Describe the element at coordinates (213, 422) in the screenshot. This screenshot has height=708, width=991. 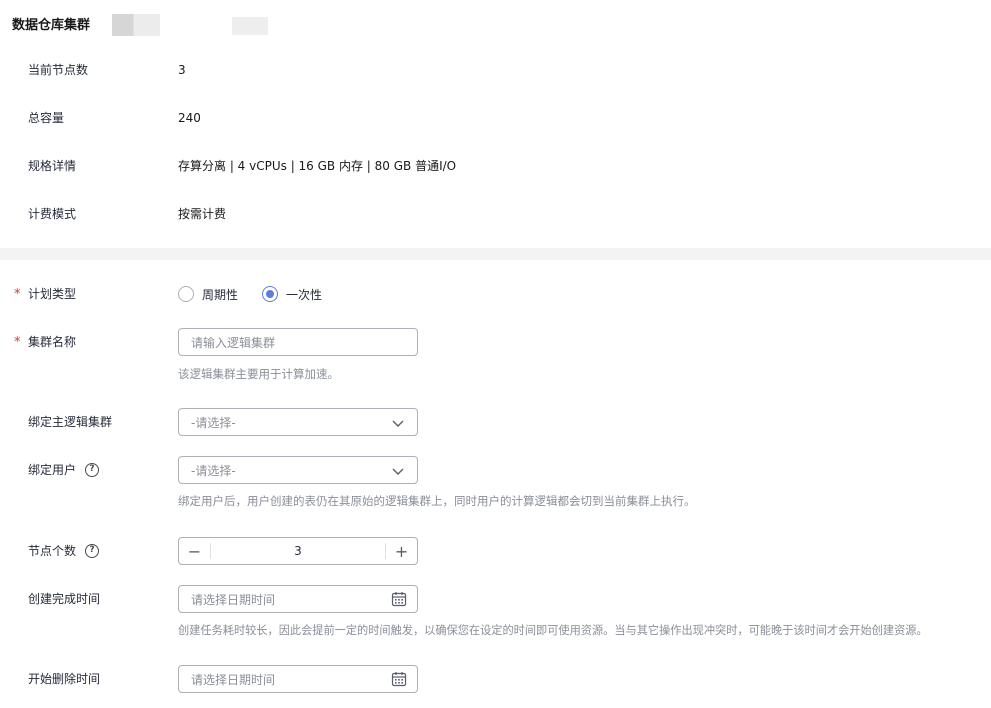
I see `bind-main-cluster-placeholder: -请选择-` at that location.